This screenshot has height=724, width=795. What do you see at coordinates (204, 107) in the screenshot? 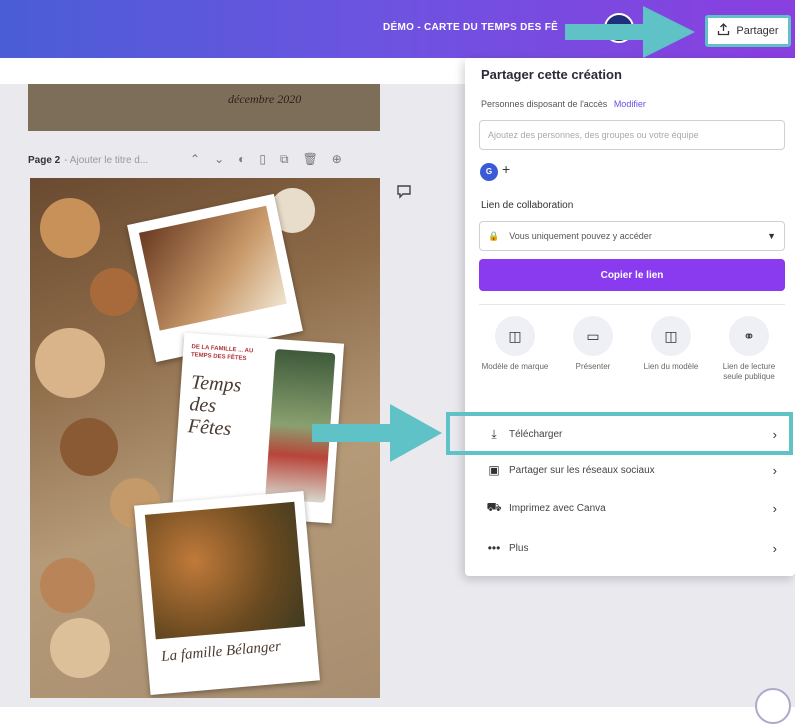
I see `page-1-thumbnail: décembre 2020` at bounding box center [204, 107].